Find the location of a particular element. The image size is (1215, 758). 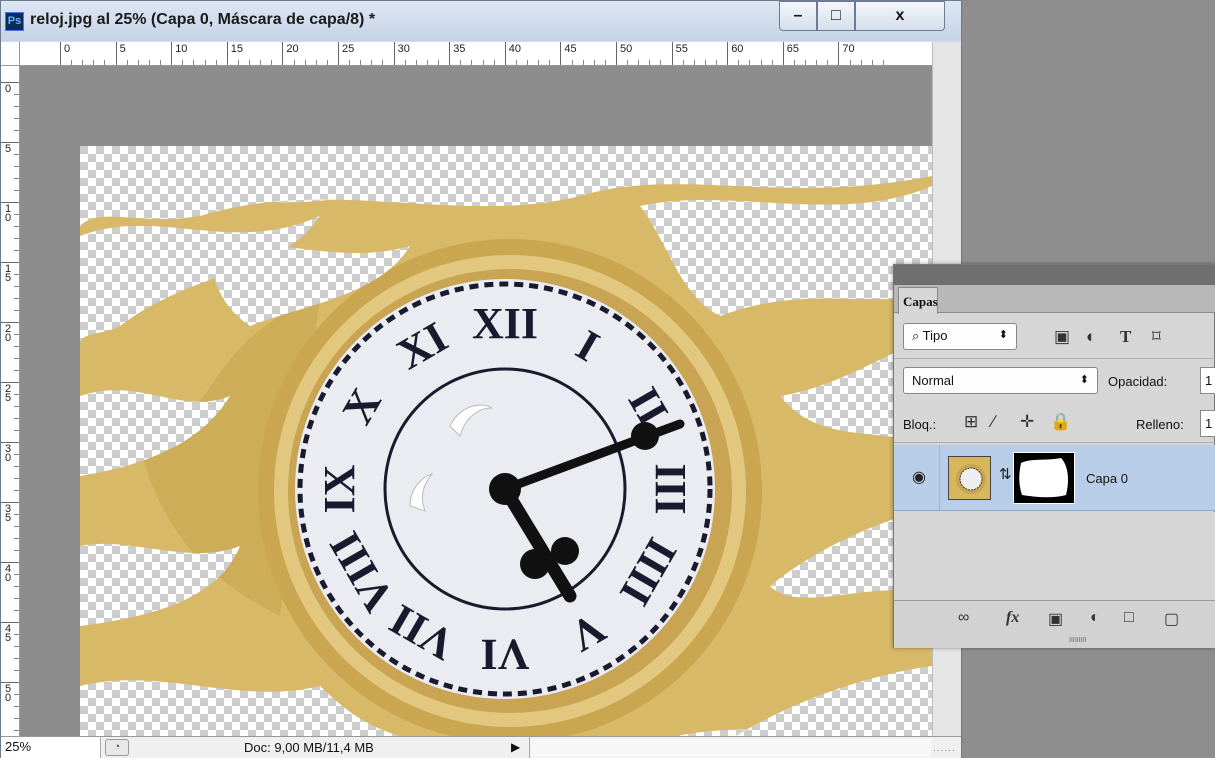

lock-image-pixels-icon: ∕ is located at coordinates (993, 422).